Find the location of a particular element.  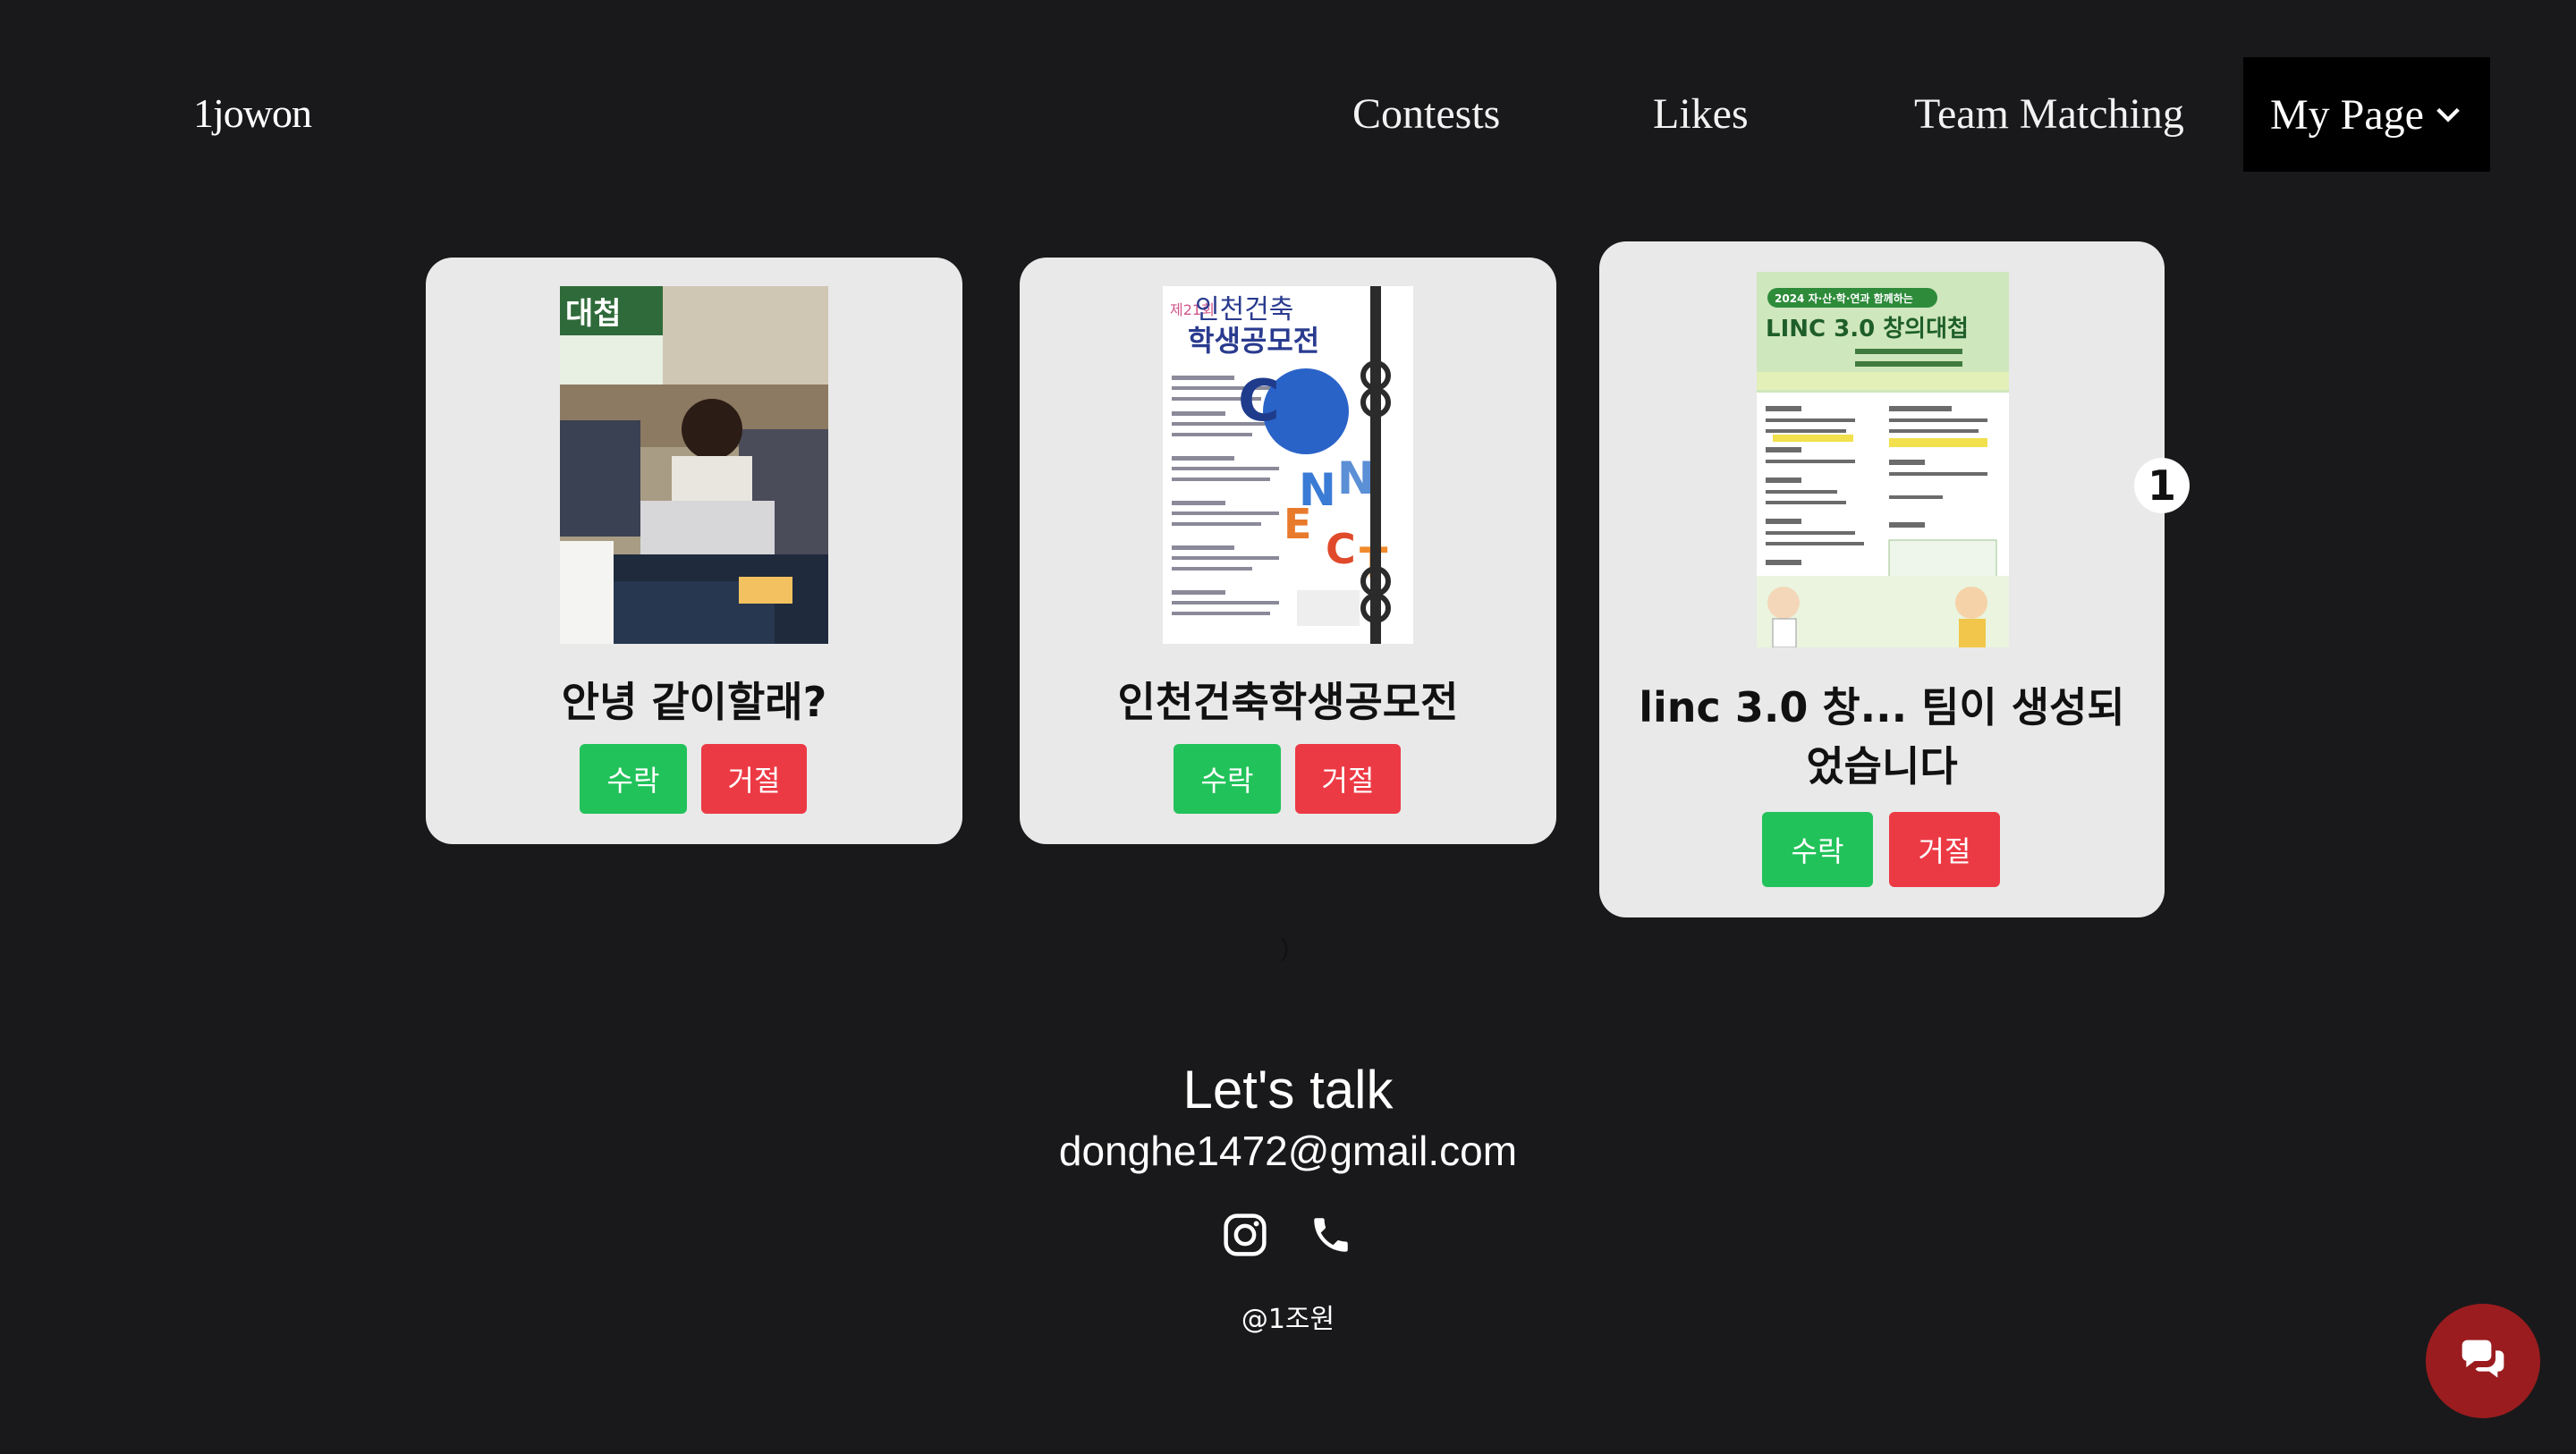

team-request-card: 대첩 안녕 같이할래? 수락 거절 is located at coordinates (694, 551).